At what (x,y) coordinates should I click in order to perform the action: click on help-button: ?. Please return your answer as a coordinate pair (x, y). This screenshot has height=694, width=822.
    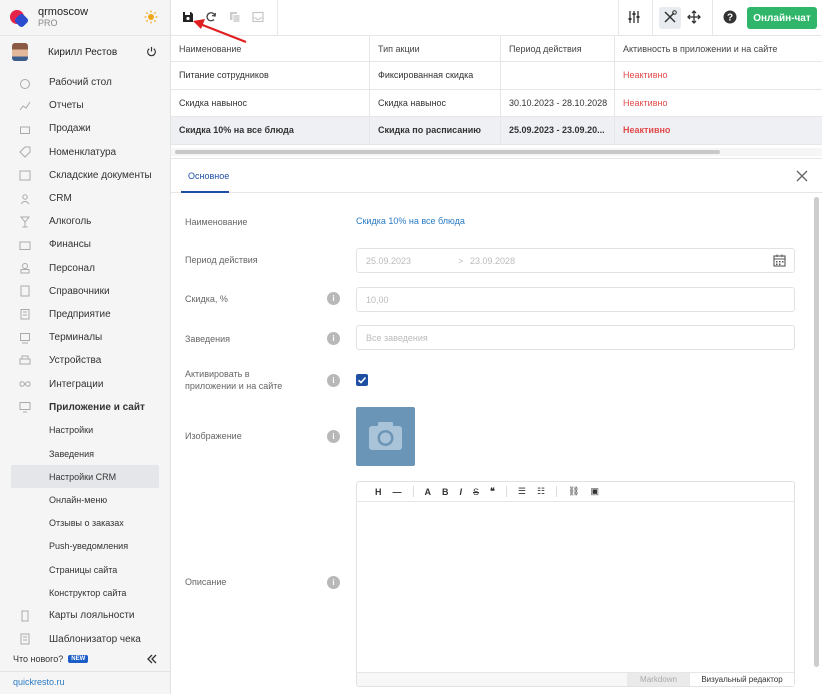
    Looking at the image, I should click on (730, 17).